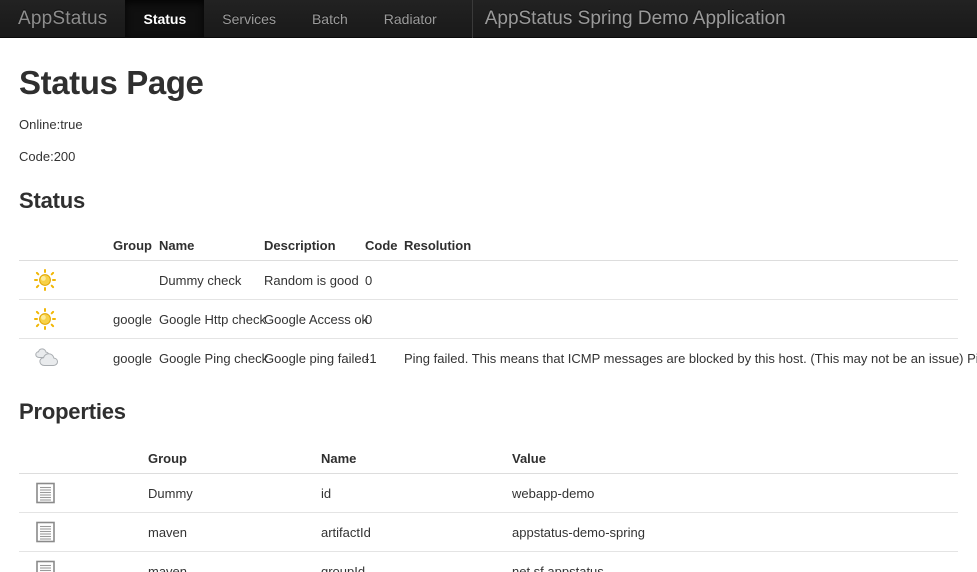 Image resolution: width=977 pixels, height=572 pixels. I want to click on properties-header-row: Group Name Value, so click(488, 459).